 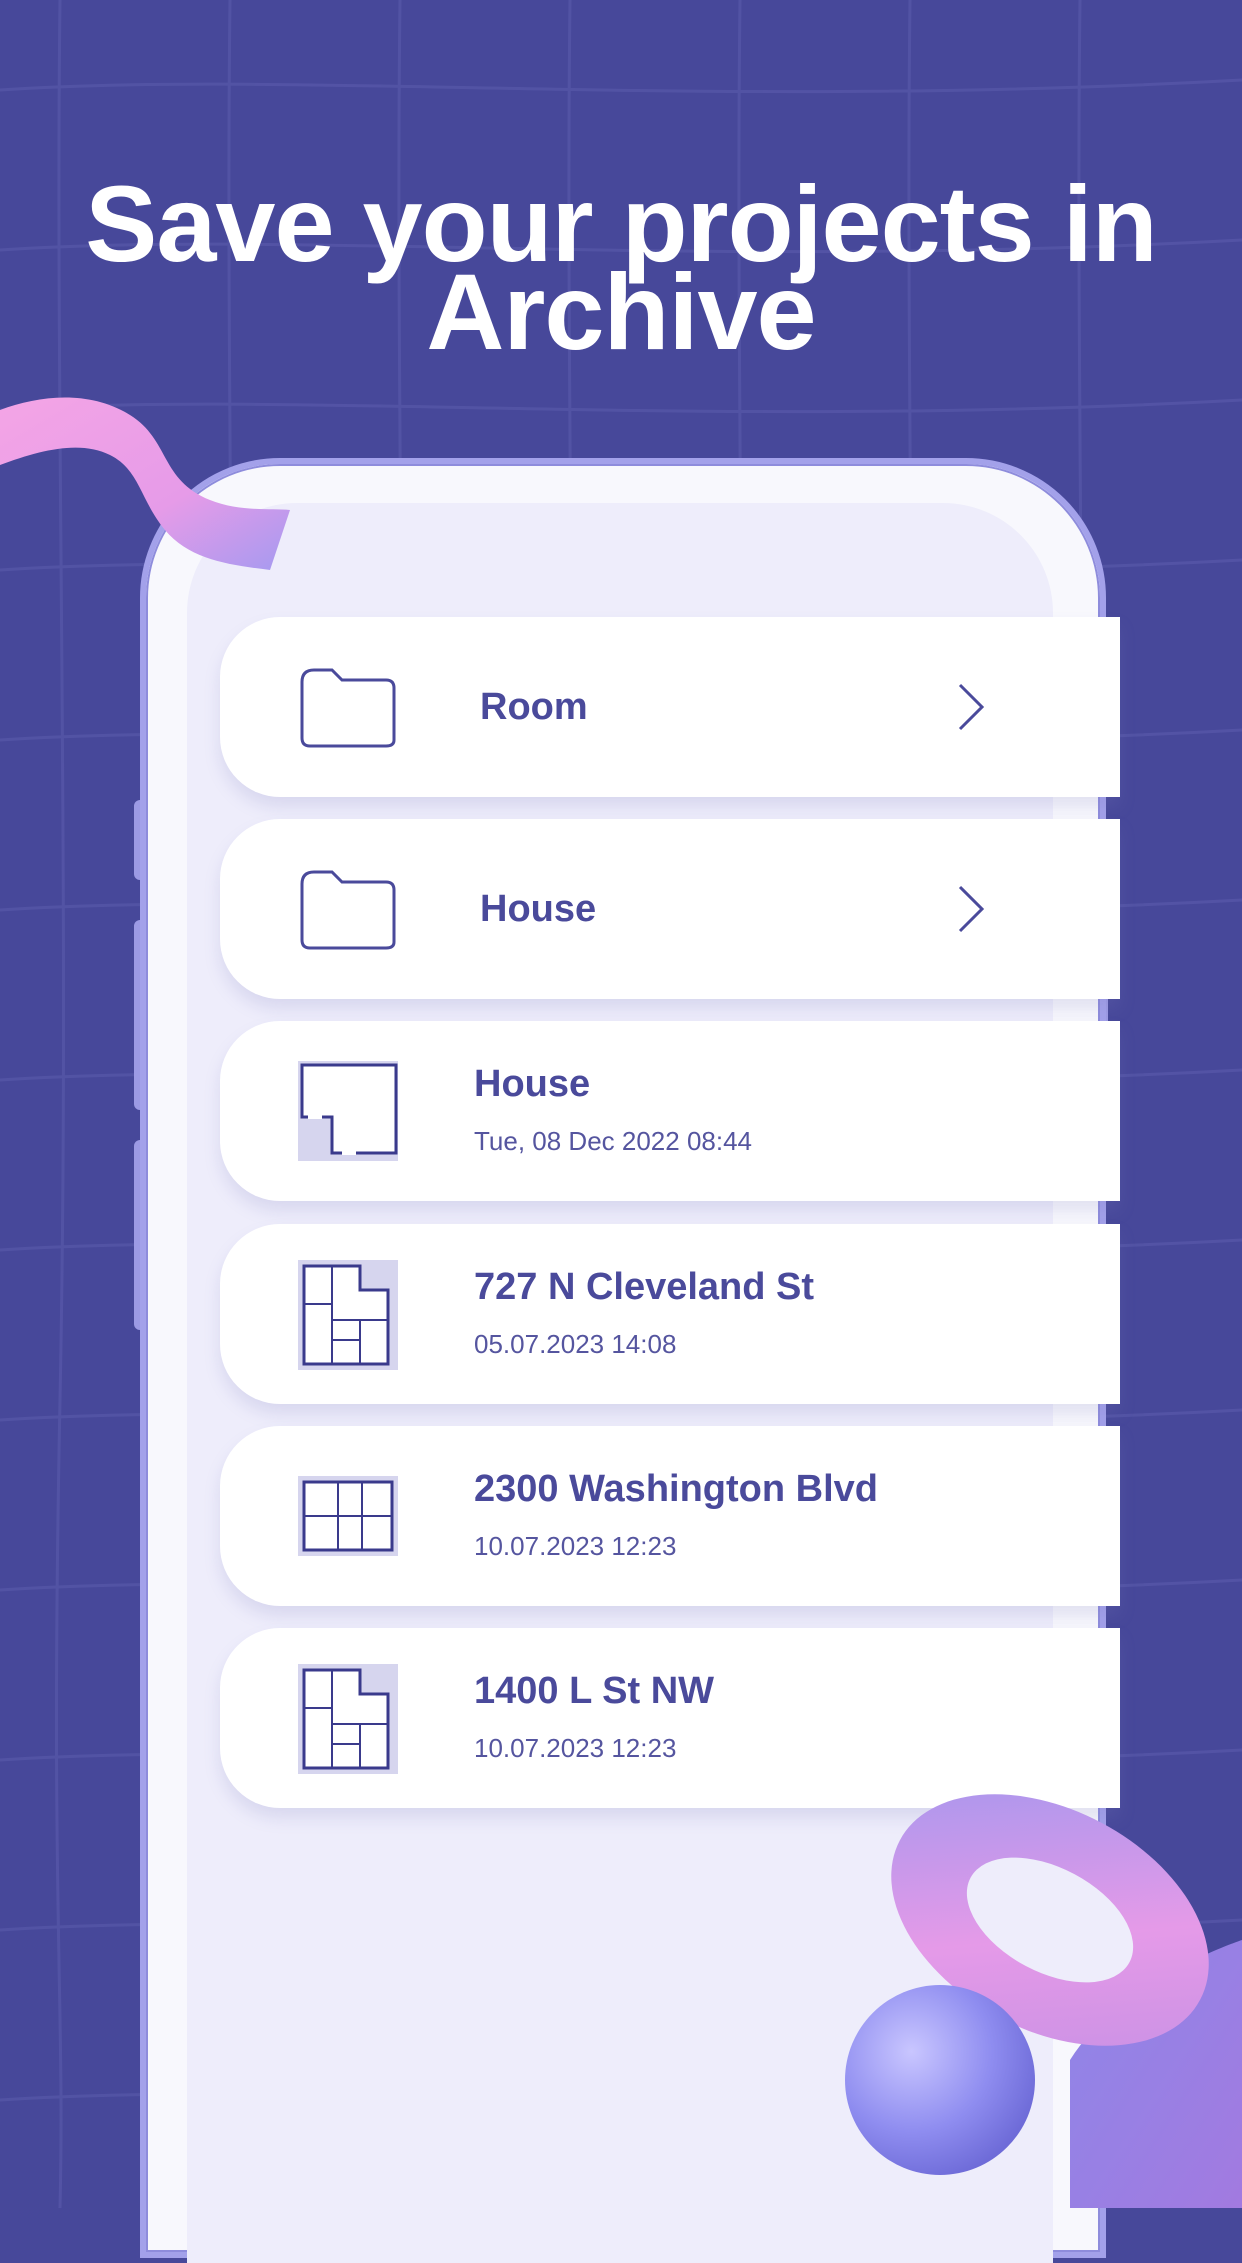 I want to click on page-headline: Save your projects in Archive, so click(x=621, y=268).